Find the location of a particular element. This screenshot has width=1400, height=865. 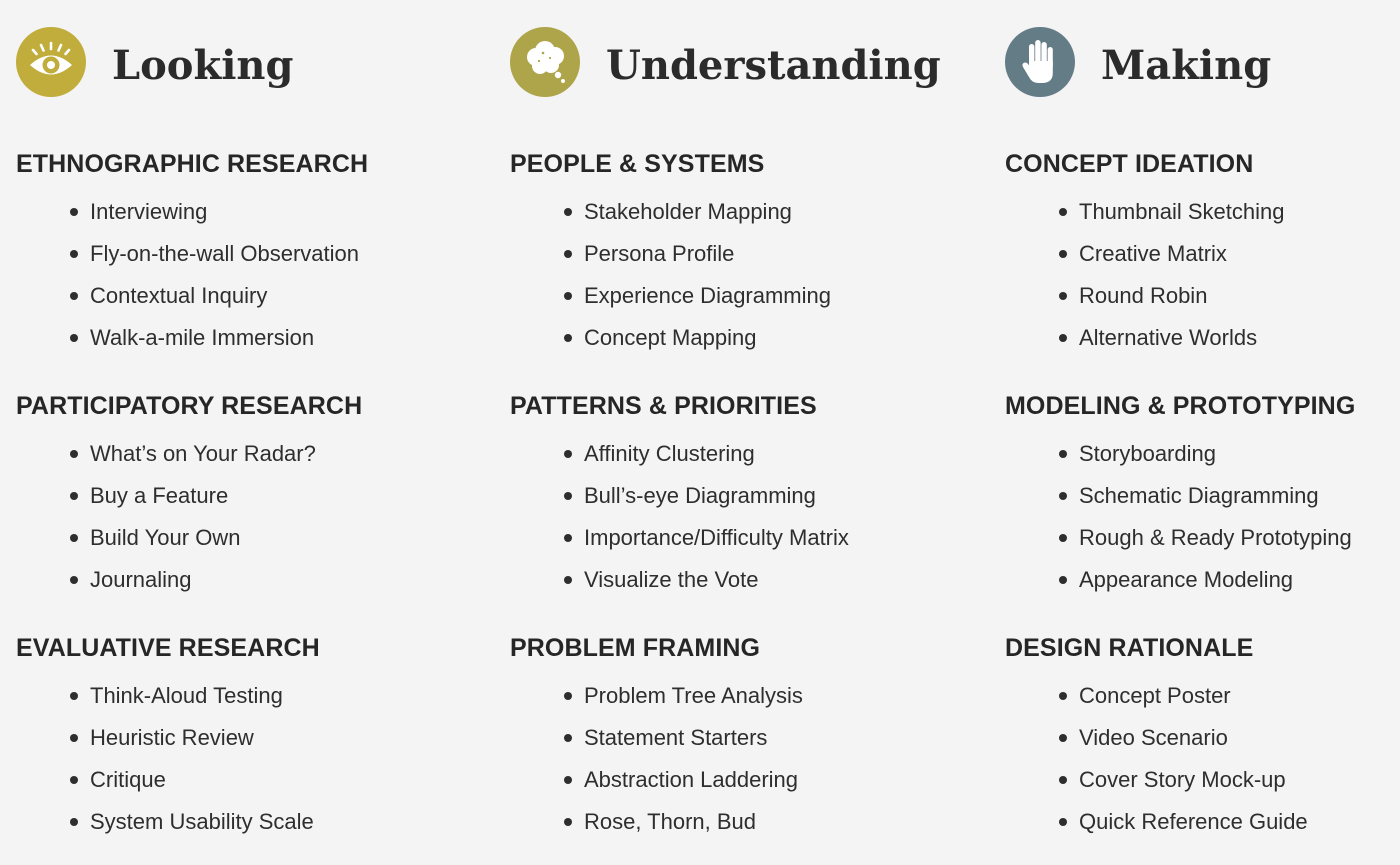

list-item: Thumbnail Sketching is located at coordinates (1202, 215).